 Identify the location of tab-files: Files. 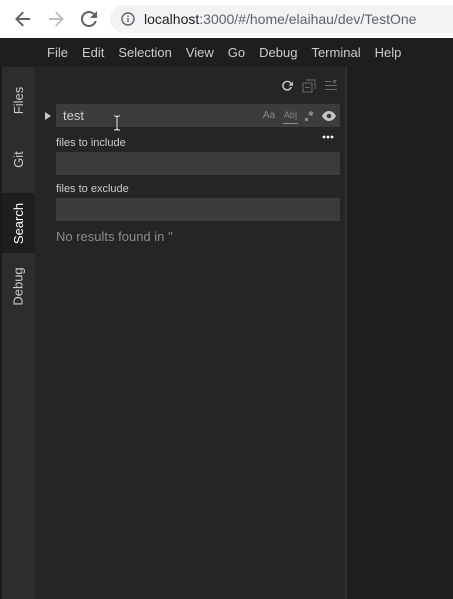
(18, 100).